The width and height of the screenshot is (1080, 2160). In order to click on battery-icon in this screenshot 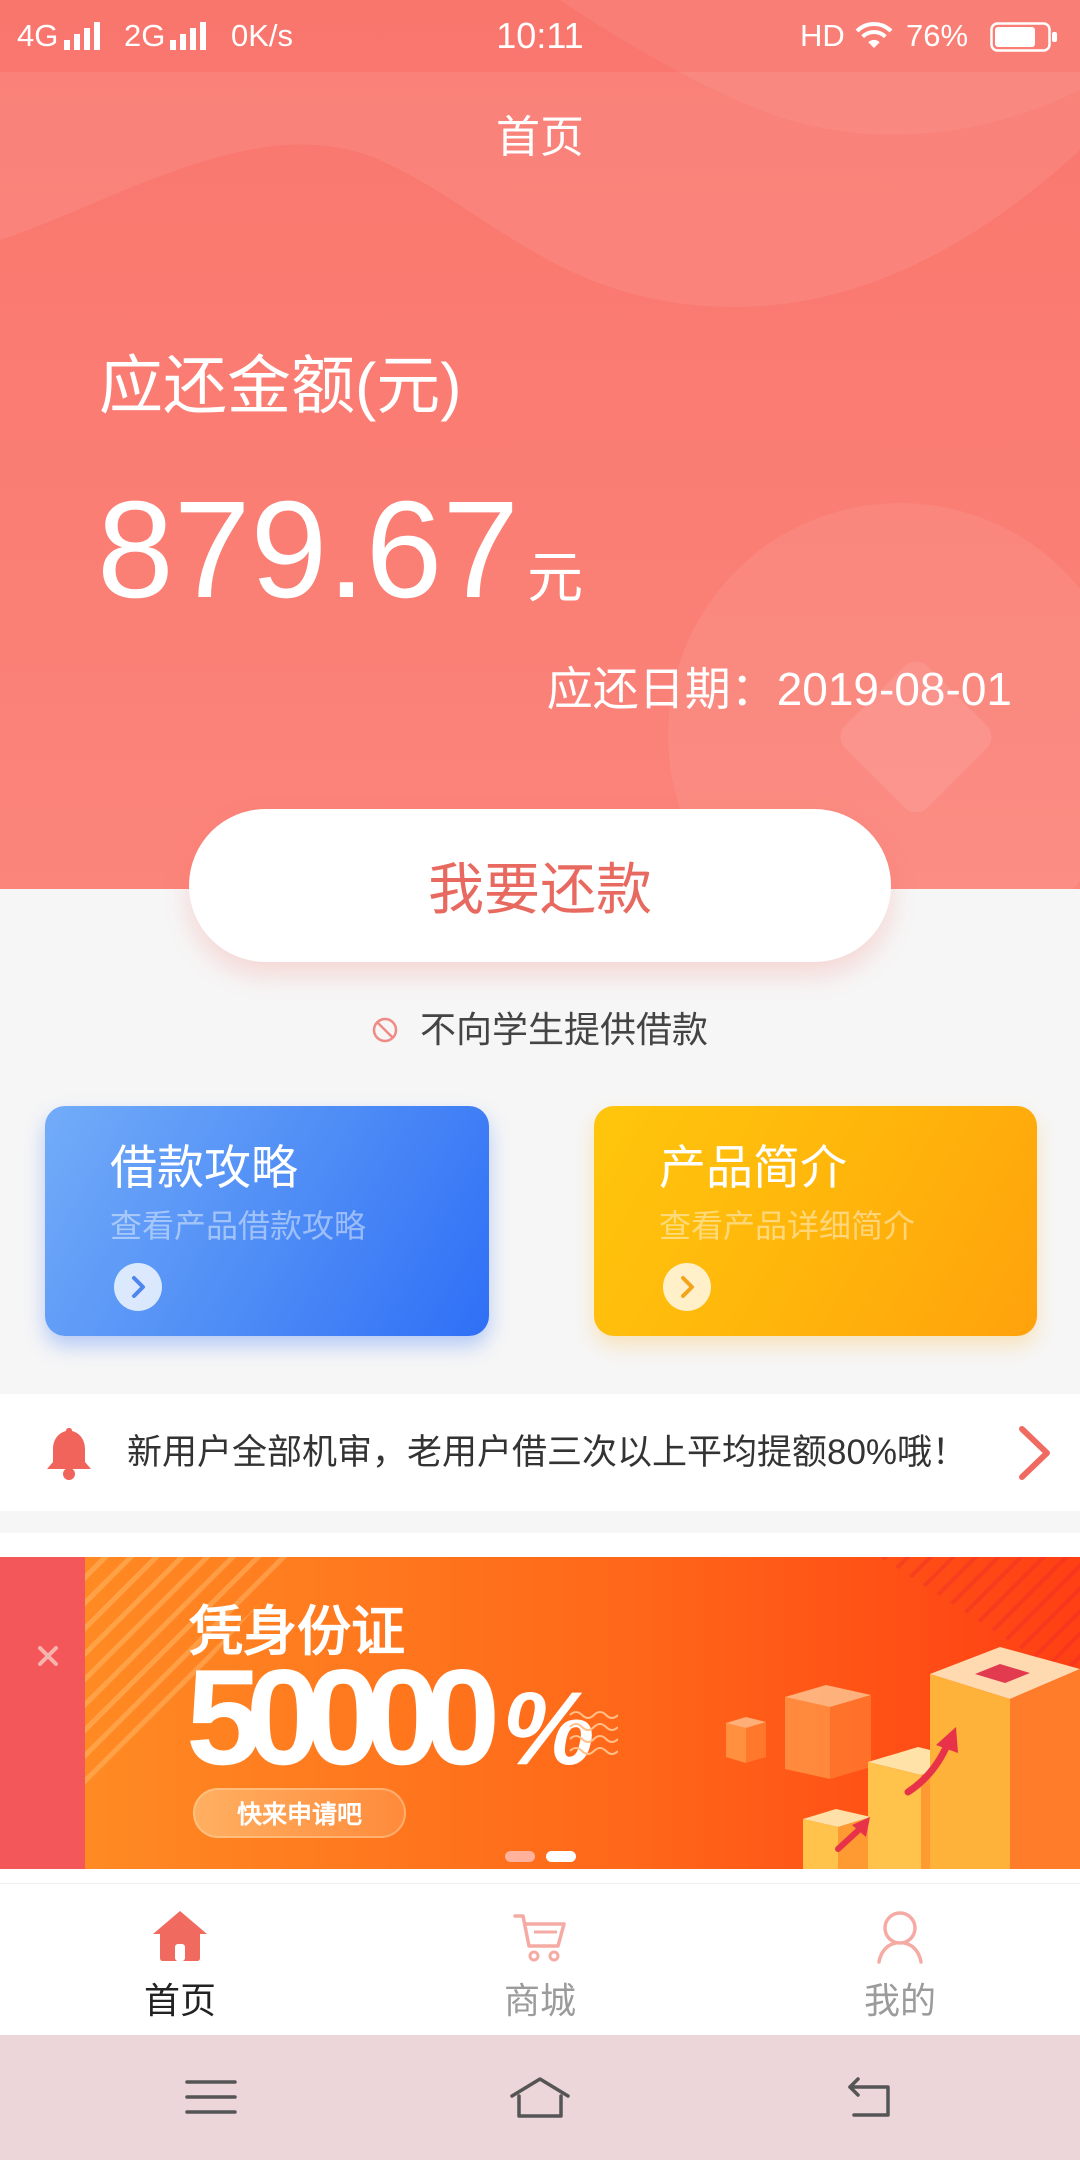, I will do `click(1023, 37)`.